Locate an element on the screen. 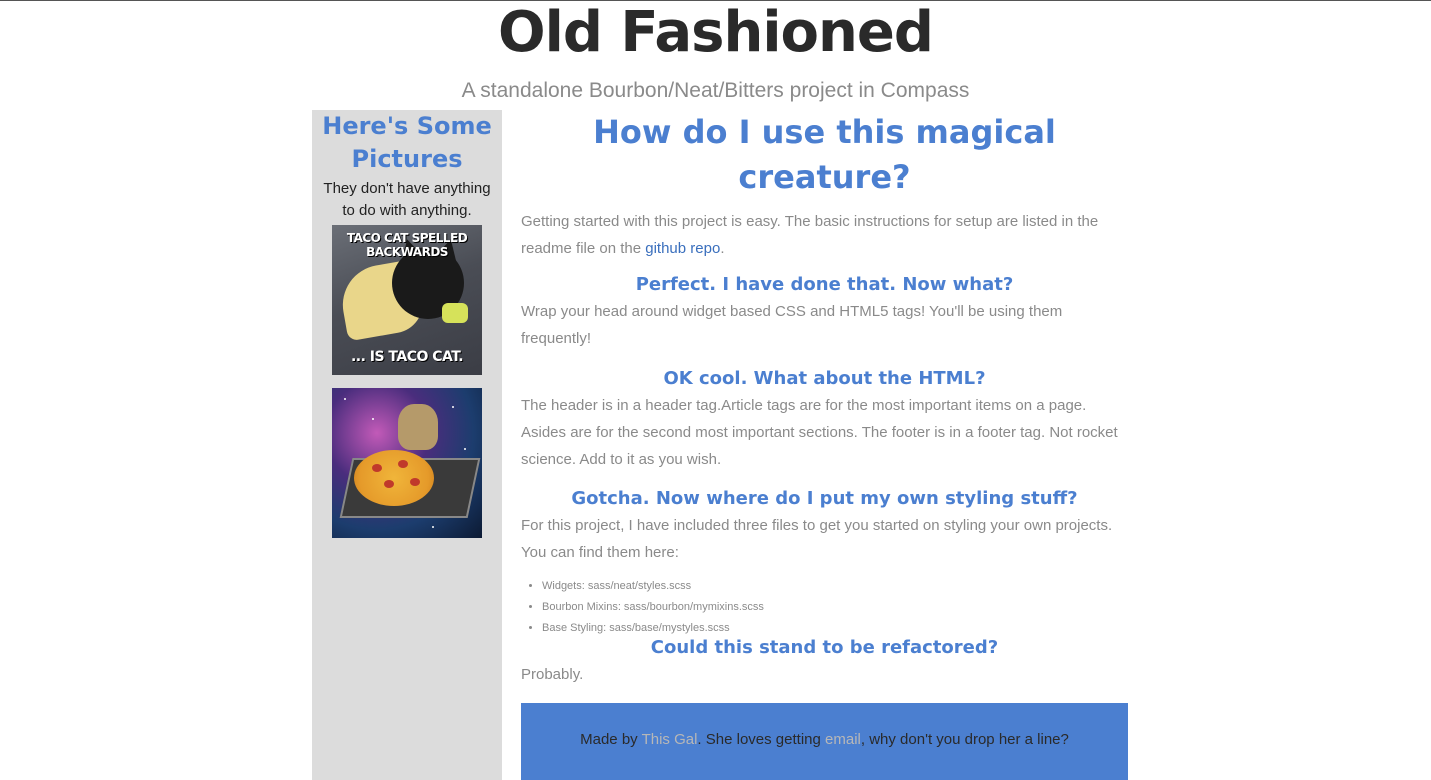  sidebar-title: Here's Some Pictures is located at coordinates (407, 142).